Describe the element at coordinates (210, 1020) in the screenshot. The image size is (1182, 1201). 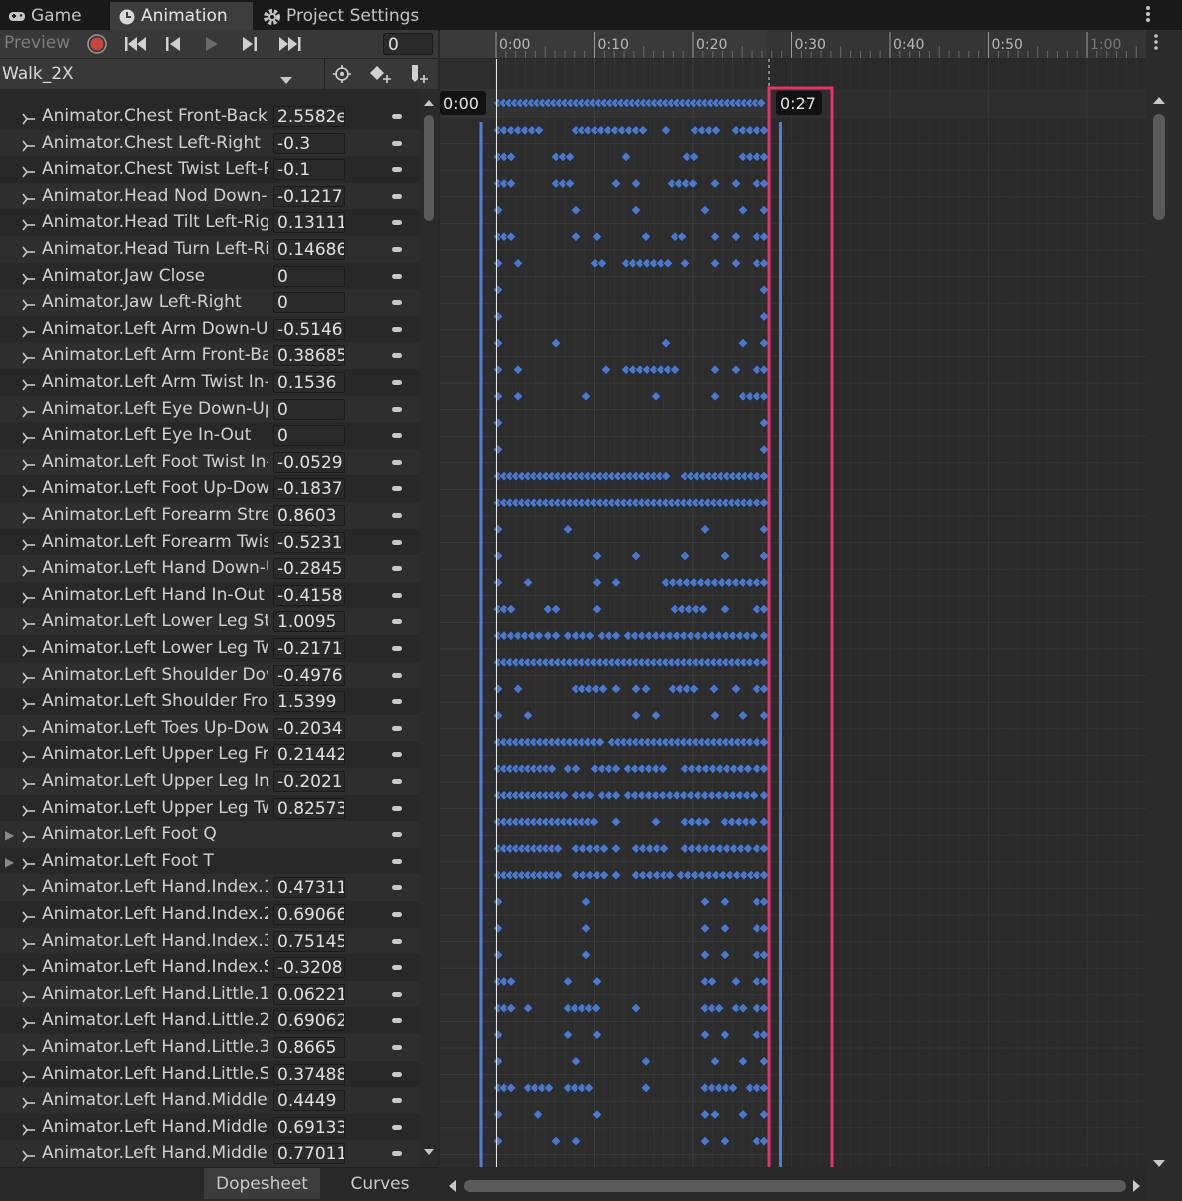
I see `property-row: Animator.Left Hand.Little.2 S 0.69062` at that location.